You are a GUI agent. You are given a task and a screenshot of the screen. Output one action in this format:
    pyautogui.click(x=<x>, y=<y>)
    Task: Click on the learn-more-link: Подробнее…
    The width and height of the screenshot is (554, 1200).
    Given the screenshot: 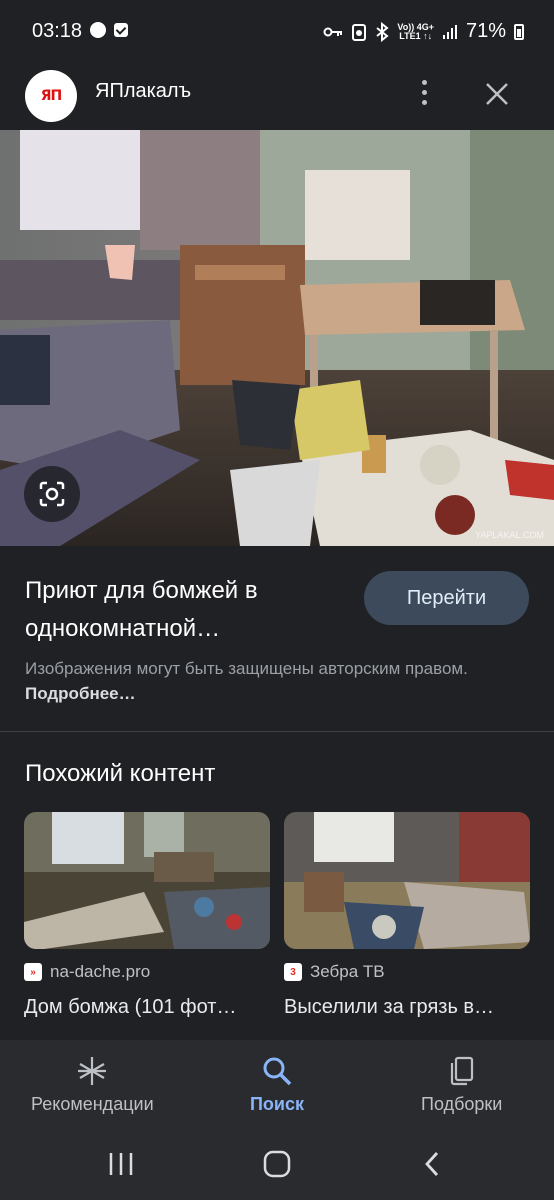 What is the action you would take?
    pyautogui.click(x=80, y=693)
    